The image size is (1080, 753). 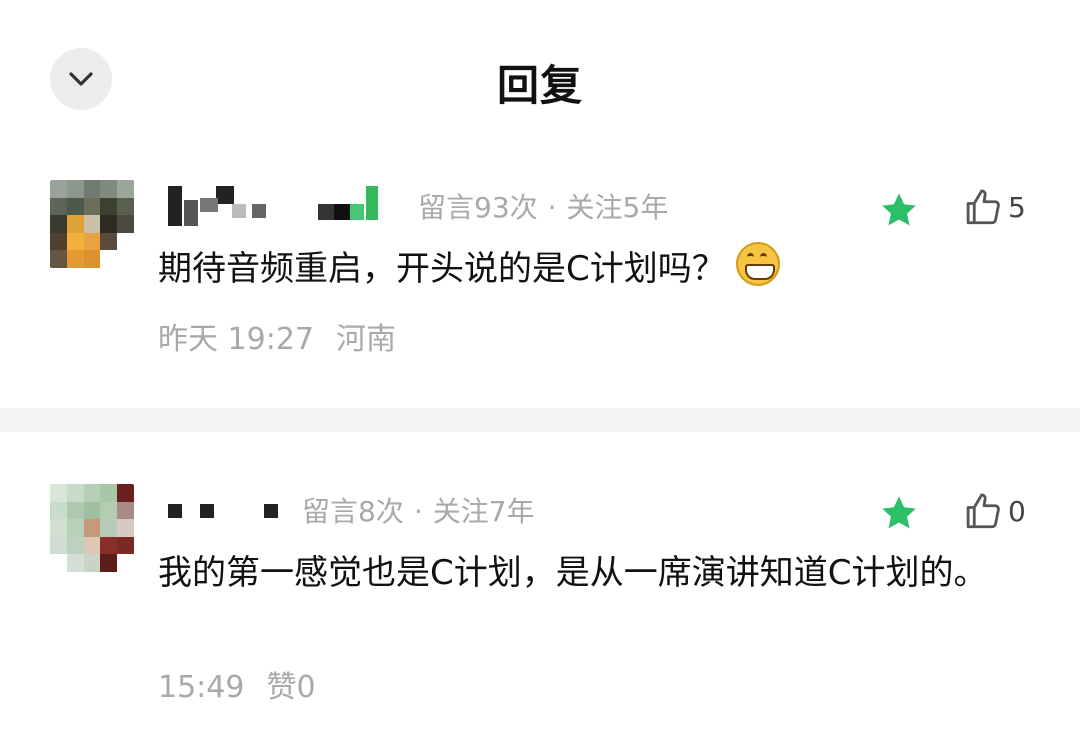 What do you see at coordinates (478, 207) in the screenshot?
I see `comment-count: 留言93次` at bounding box center [478, 207].